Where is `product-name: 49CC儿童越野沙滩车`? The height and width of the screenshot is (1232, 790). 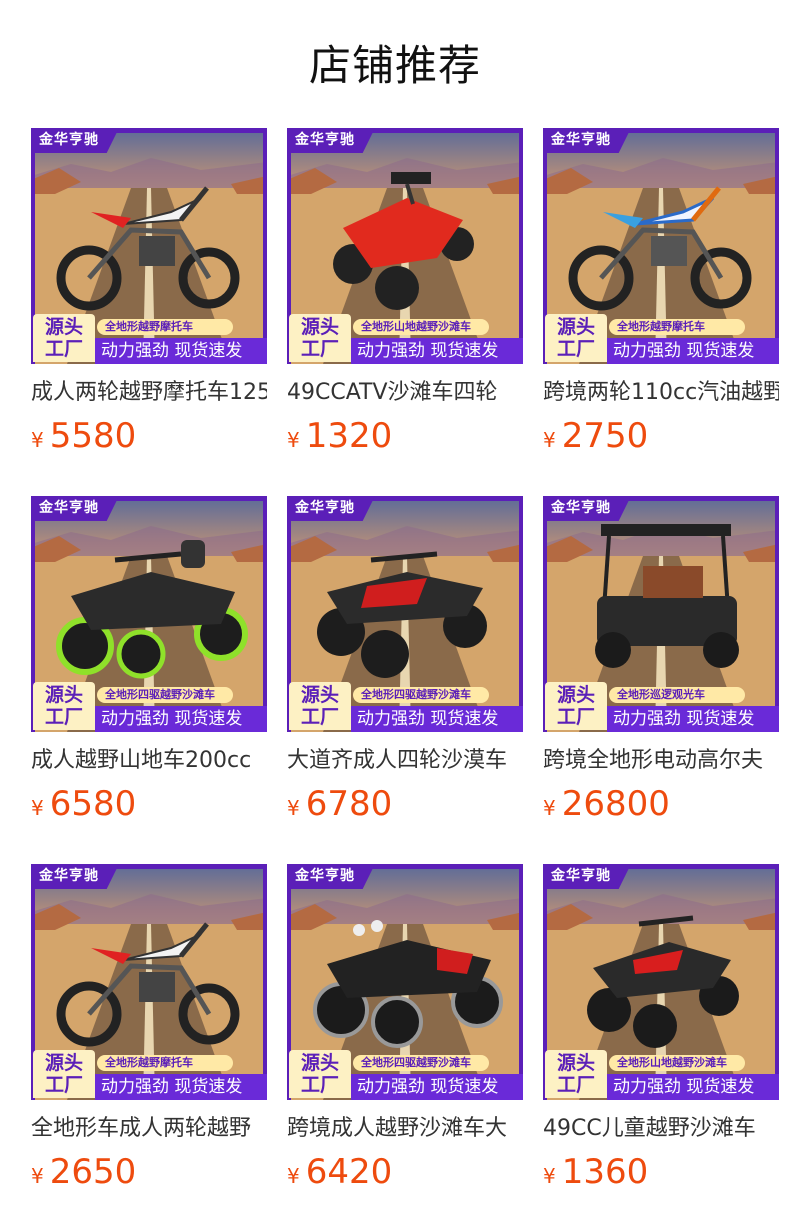 product-name: 49CC儿童越野沙滩车 is located at coordinates (661, 1129).